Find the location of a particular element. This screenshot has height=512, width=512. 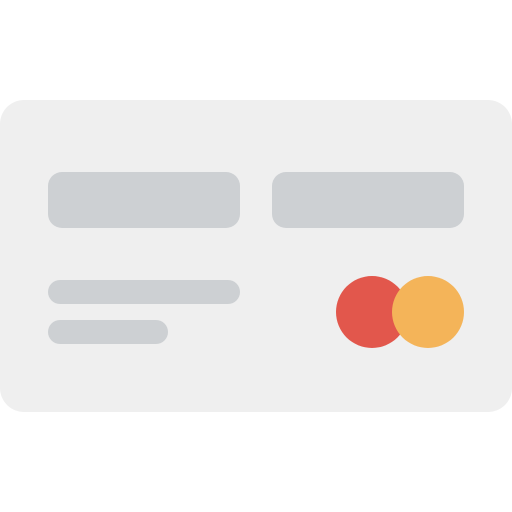

card-brand-logo is located at coordinates (400, 312).